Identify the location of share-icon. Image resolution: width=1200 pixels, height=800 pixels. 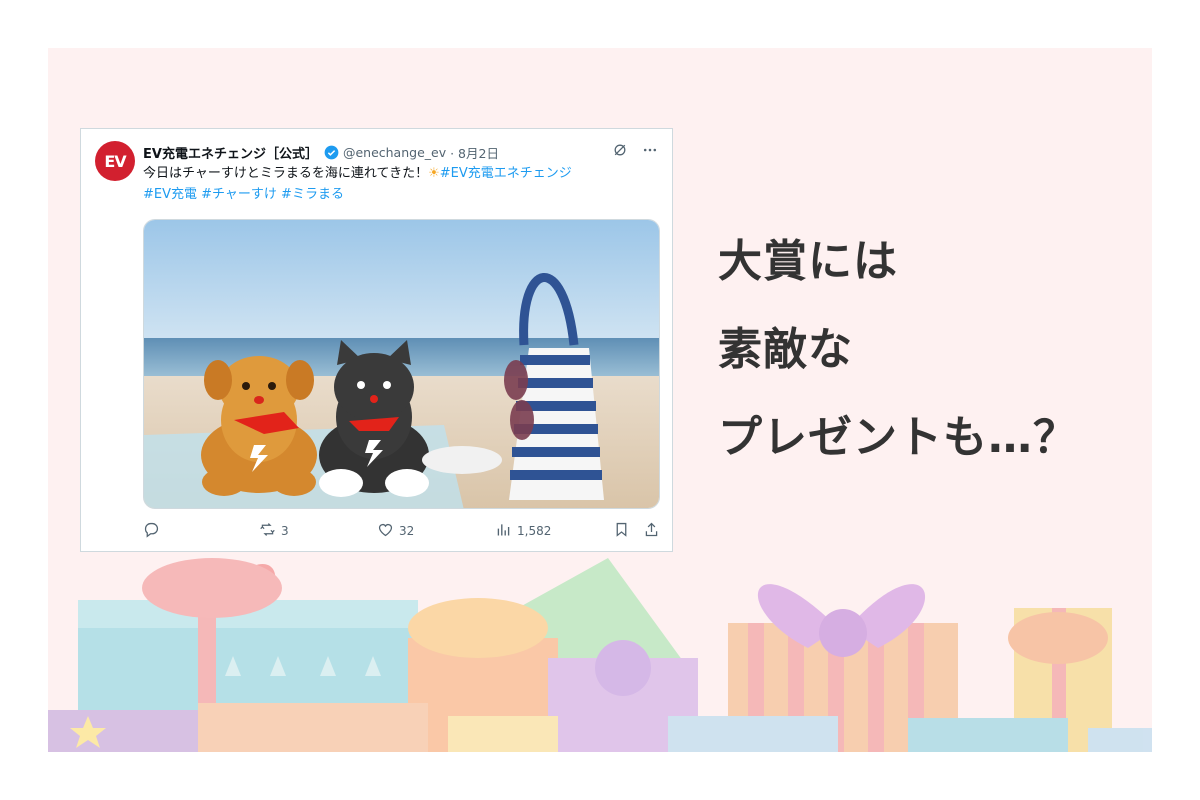
(651, 531).